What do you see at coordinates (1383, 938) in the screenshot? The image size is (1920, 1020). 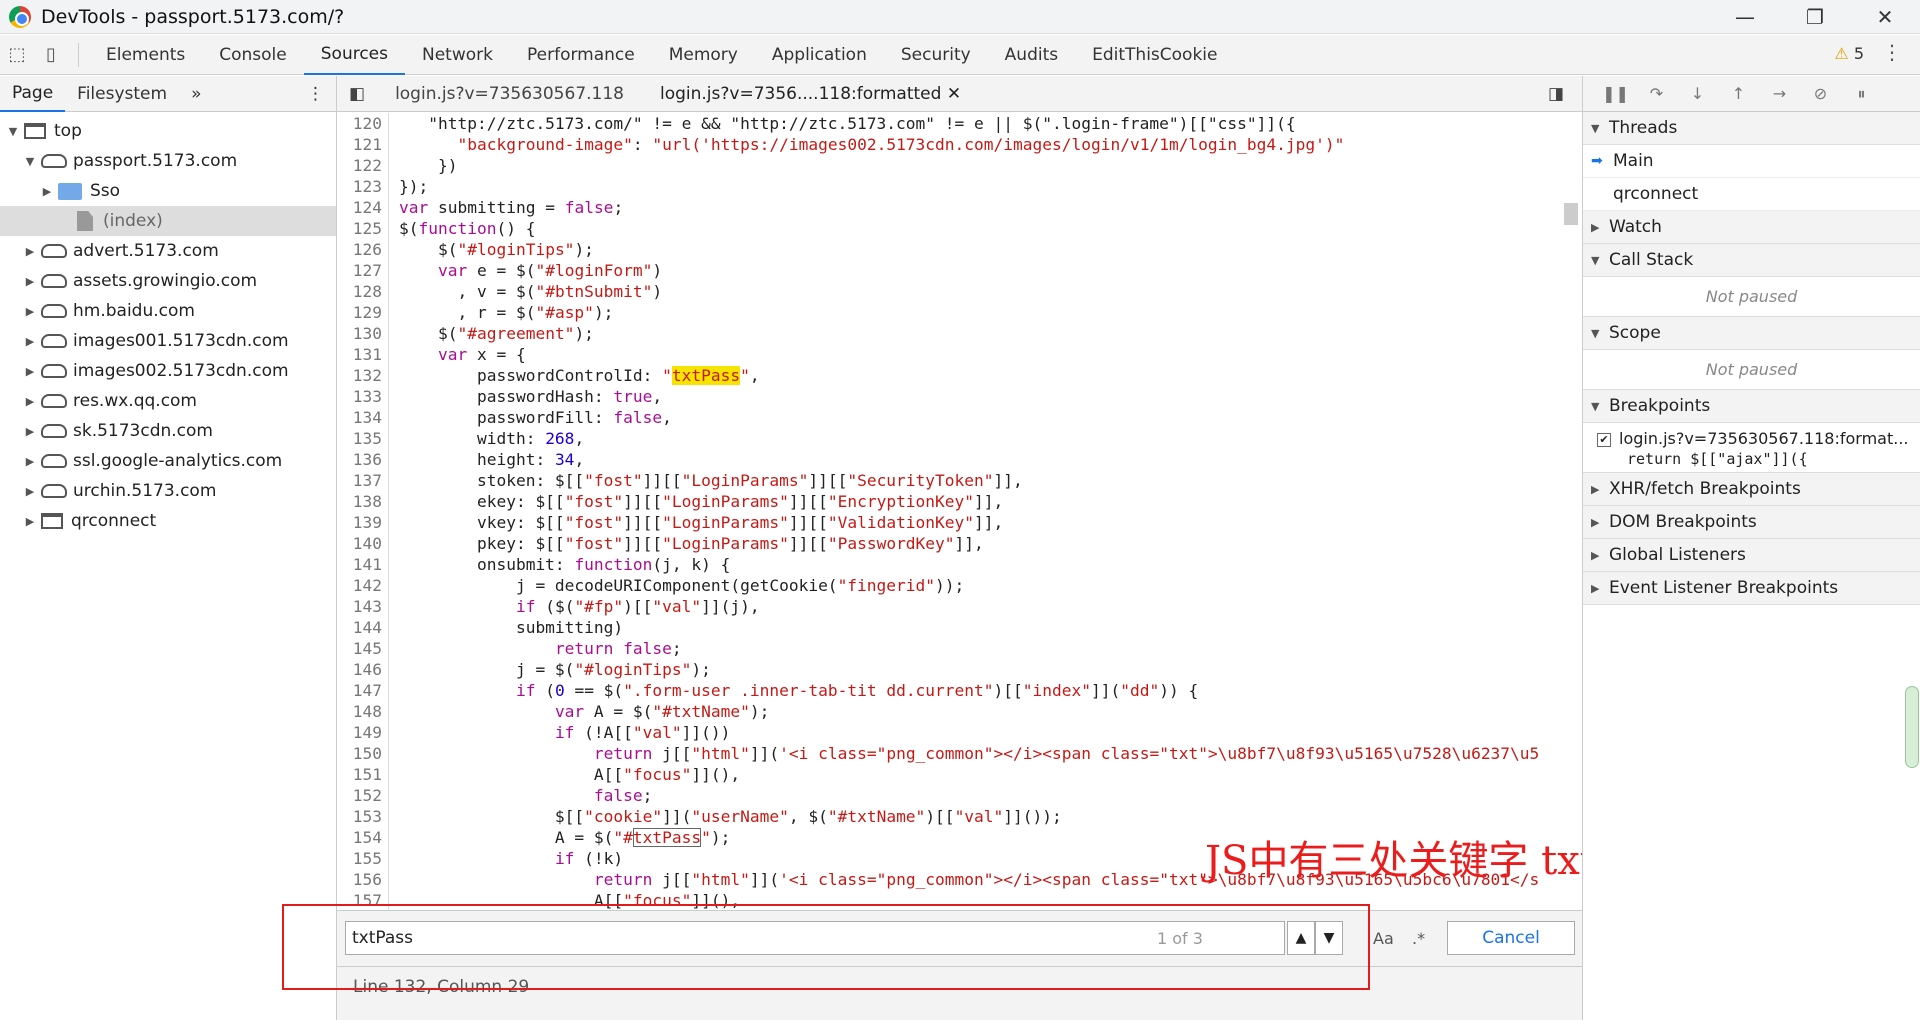 I see `match-case-button: Aa` at bounding box center [1383, 938].